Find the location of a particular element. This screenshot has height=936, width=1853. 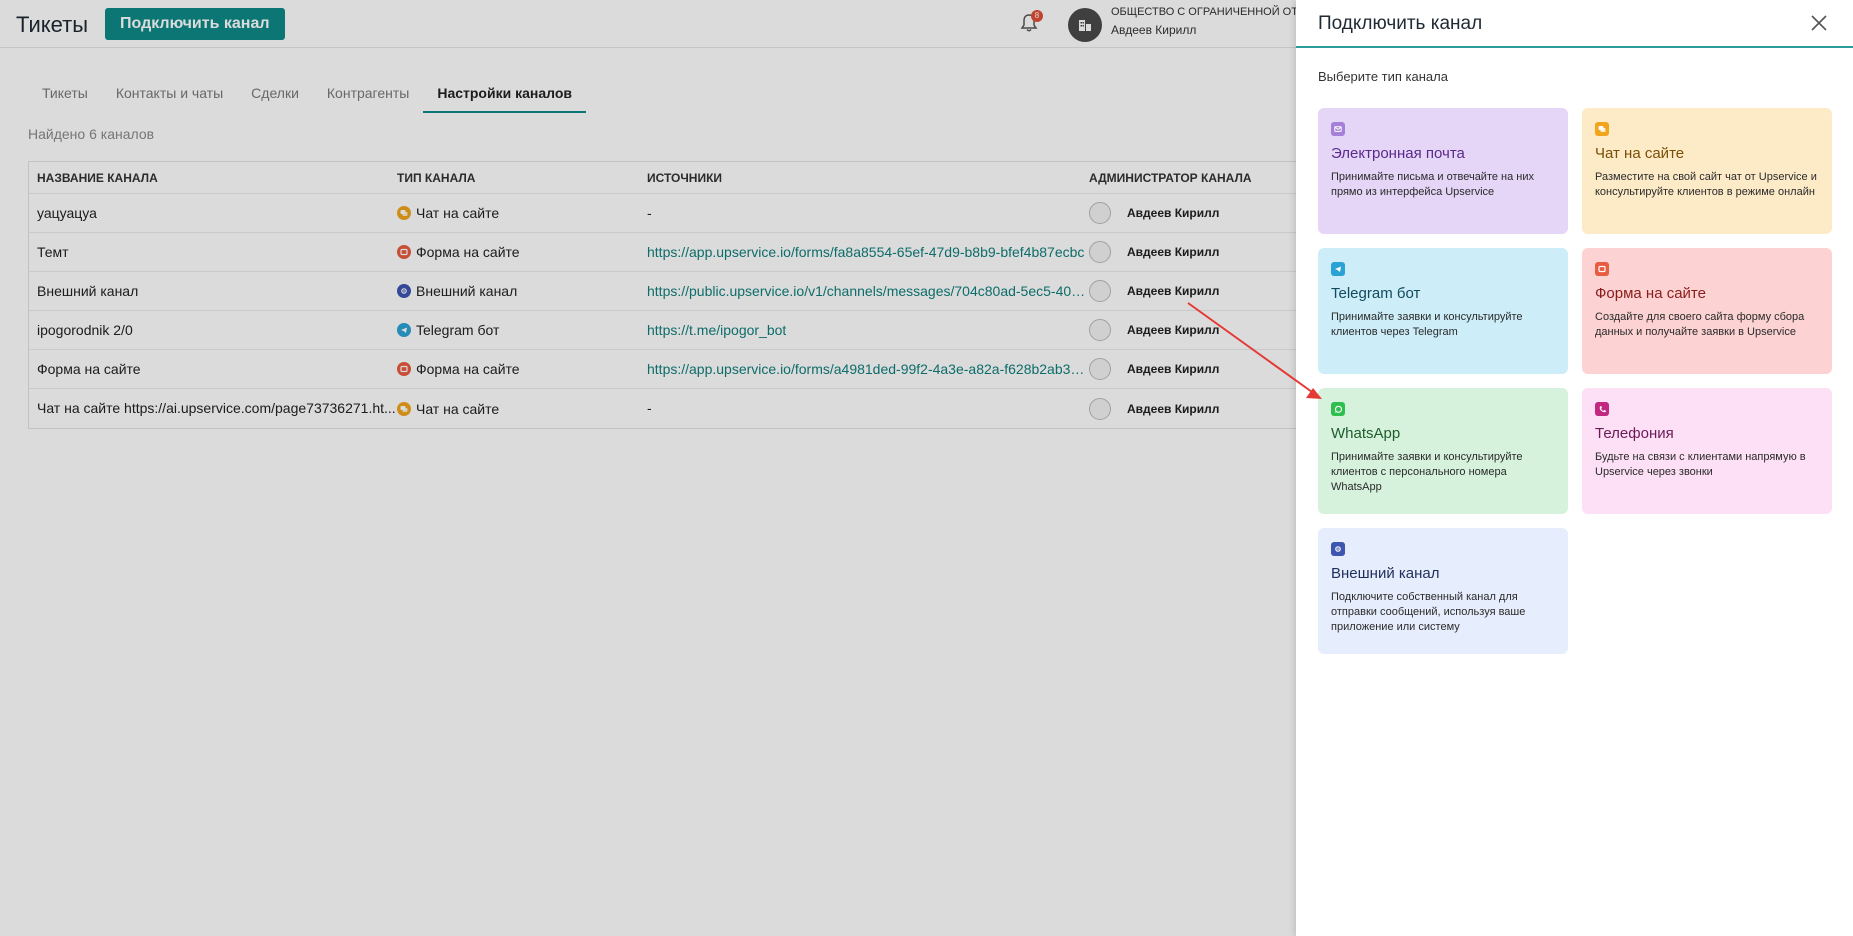

card-title: Телефония is located at coordinates (1634, 433).